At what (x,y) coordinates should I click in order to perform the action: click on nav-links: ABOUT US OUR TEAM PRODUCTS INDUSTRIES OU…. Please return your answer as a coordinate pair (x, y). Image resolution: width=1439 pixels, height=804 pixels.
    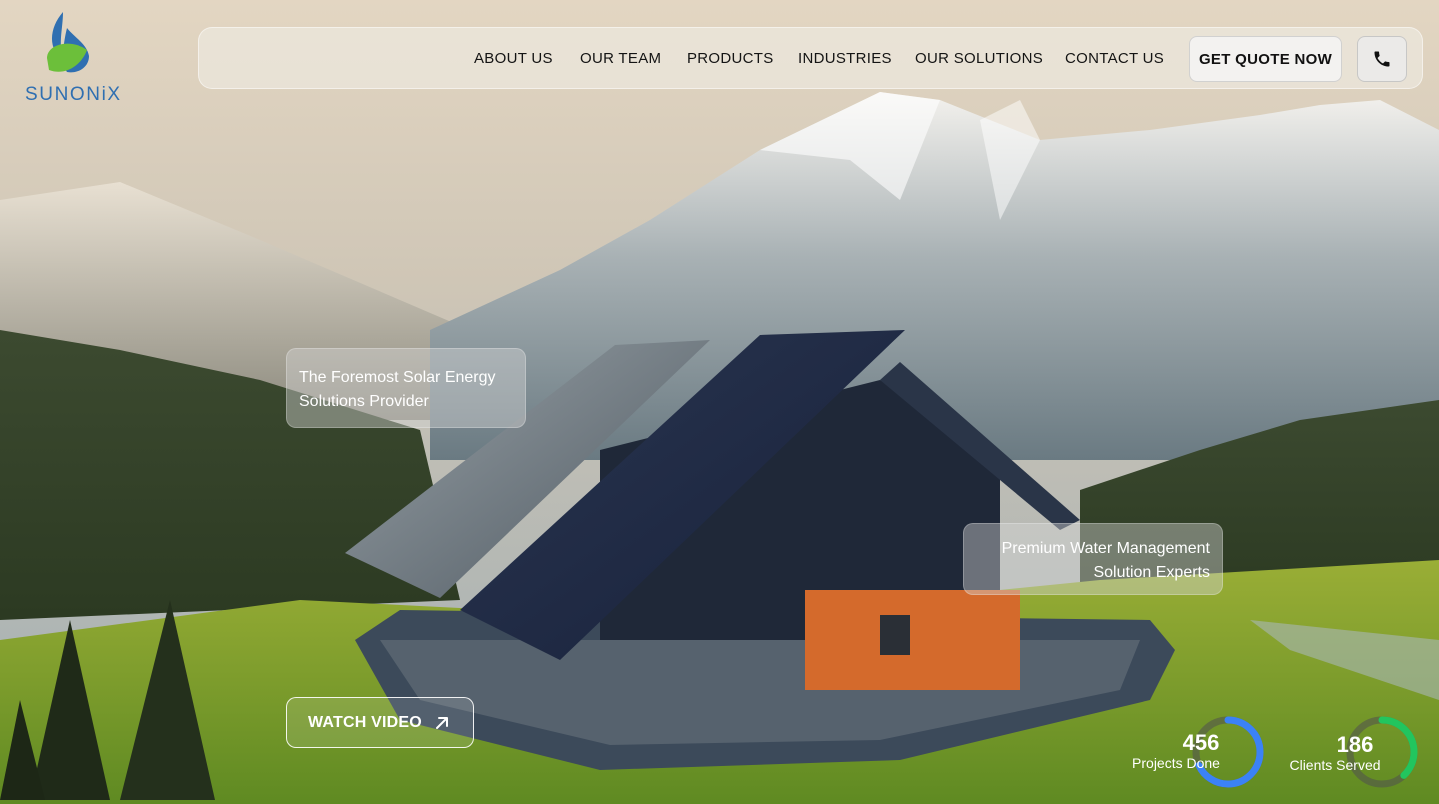
    Looking at the image, I should click on (681, 59).